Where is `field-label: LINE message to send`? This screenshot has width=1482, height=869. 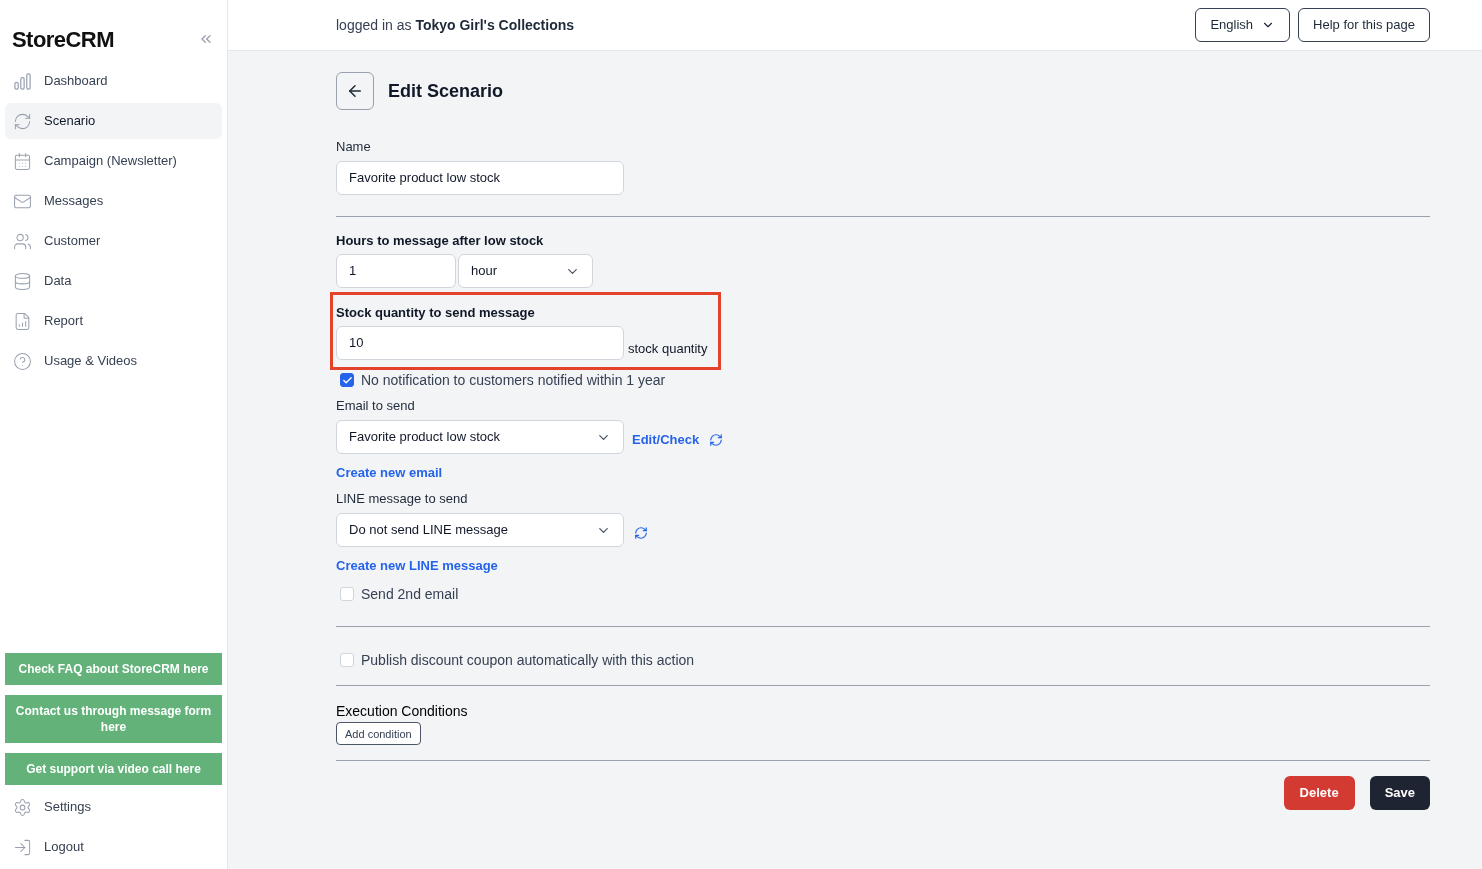
field-label: LINE message to send is located at coordinates (402, 499).